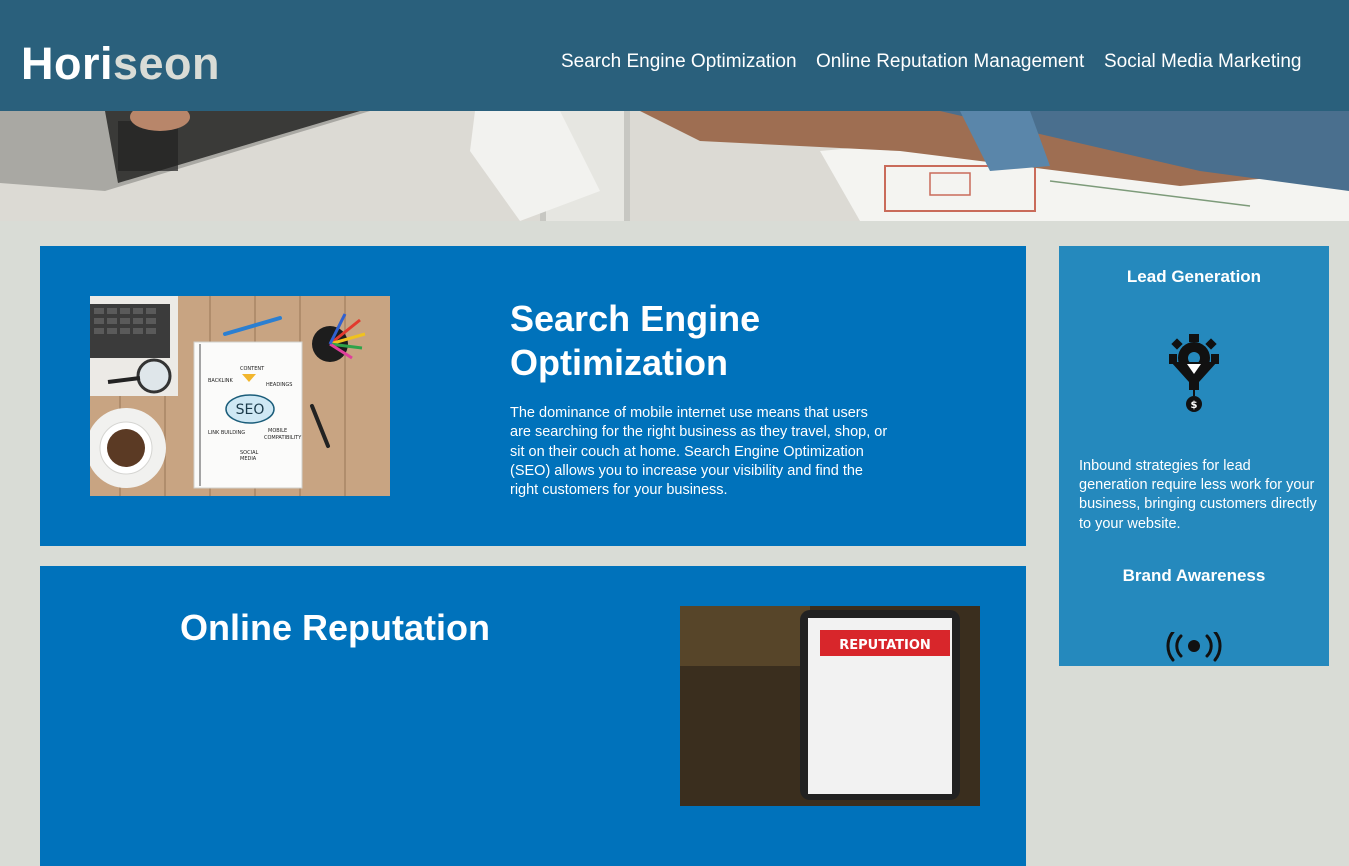 This screenshot has height=866, width=1349. What do you see at coordinates (674, 166) in the screenshot?
I see `hero-banner-image` at bounding box center [674, 166].